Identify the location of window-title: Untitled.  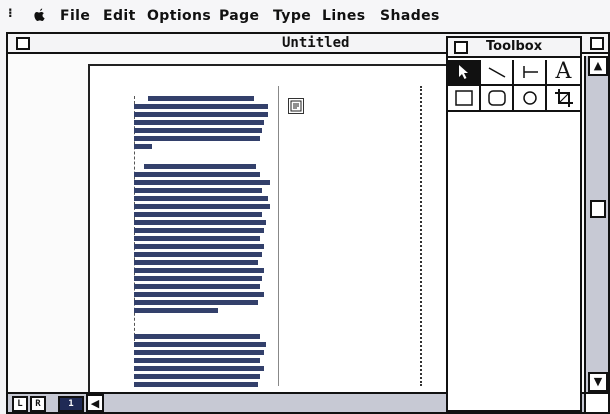
(316, 43).